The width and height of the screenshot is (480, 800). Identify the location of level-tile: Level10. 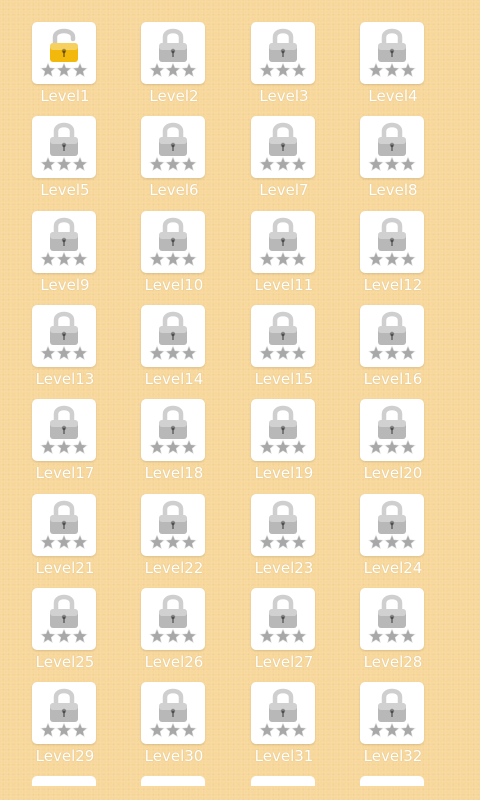
(174, 254).